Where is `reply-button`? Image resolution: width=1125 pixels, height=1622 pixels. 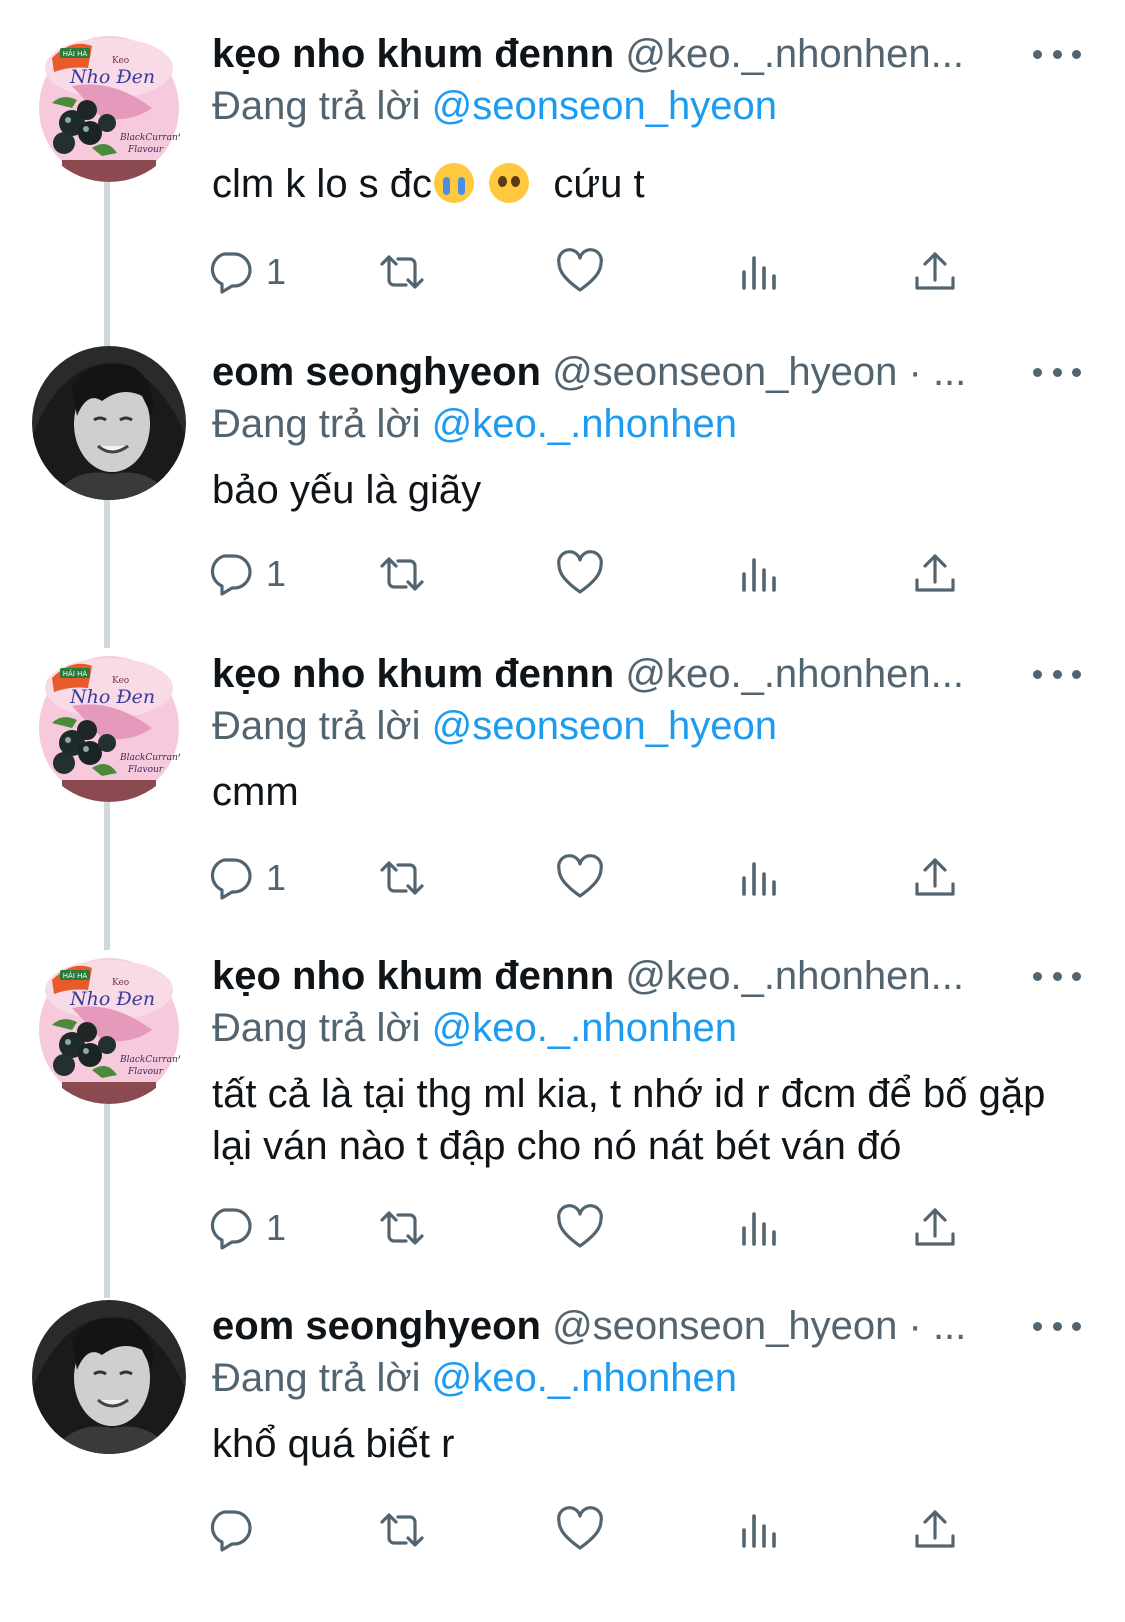
reply-button is located at coordinates (235, 1530).